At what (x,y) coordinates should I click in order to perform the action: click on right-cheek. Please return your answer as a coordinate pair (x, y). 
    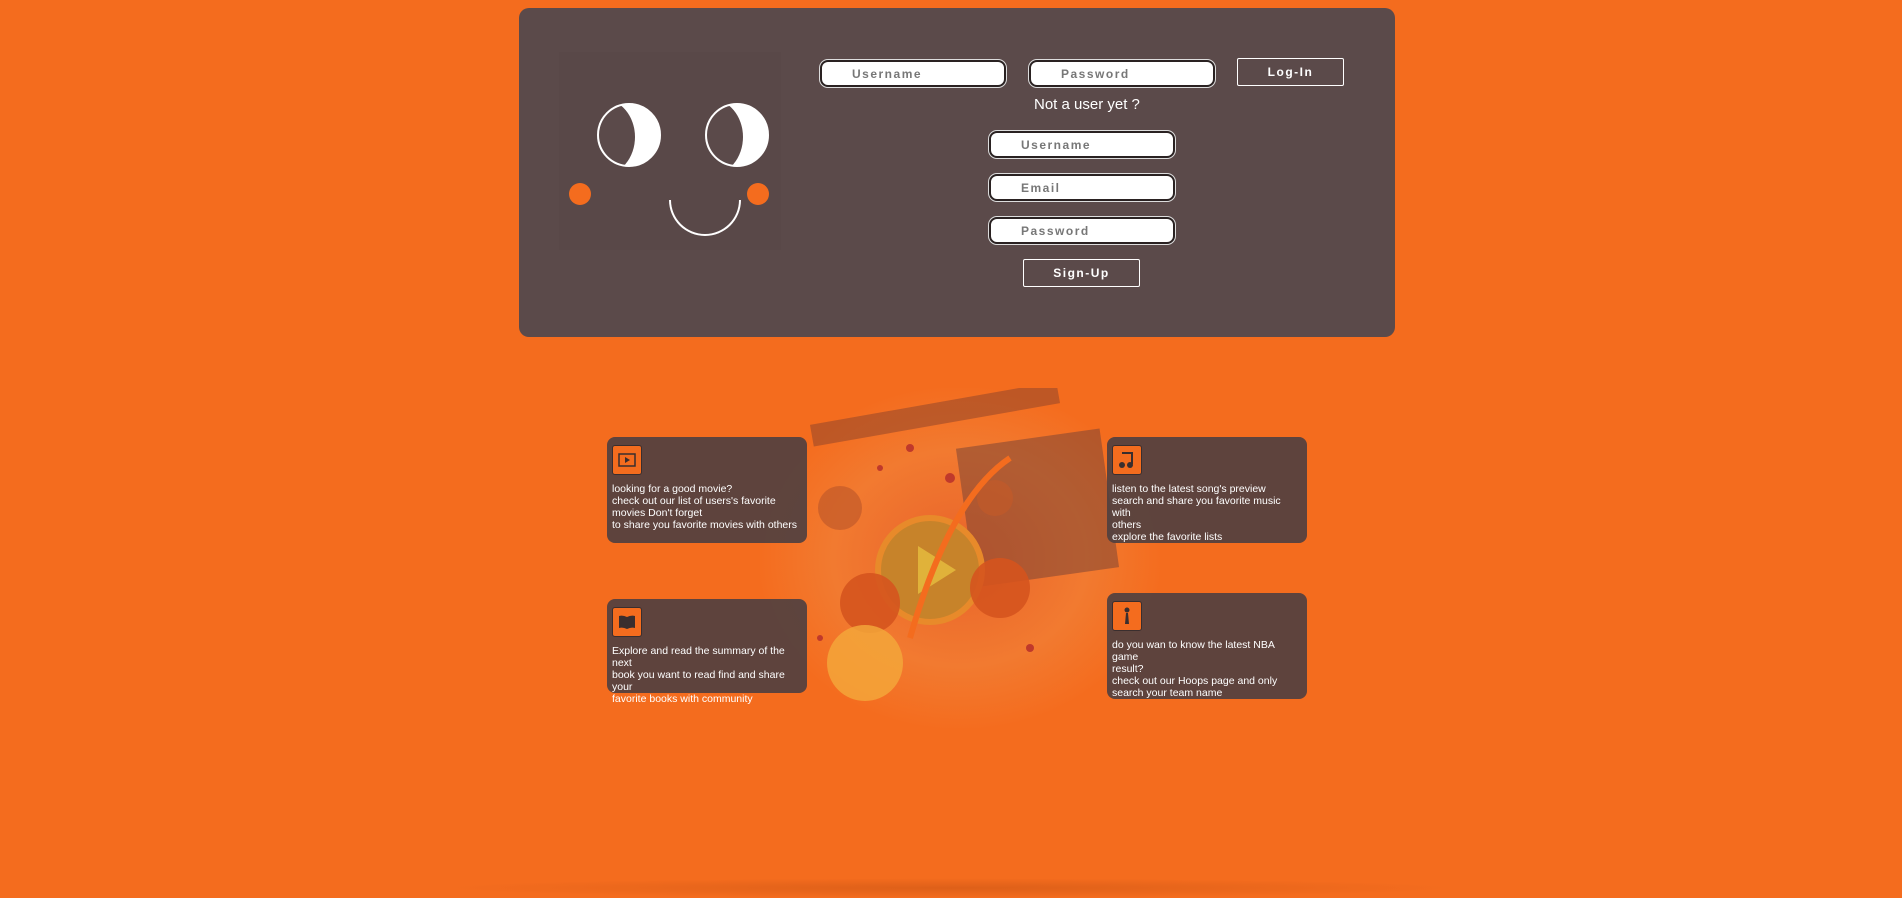
    Looking at the image, I should click on (758, 194).